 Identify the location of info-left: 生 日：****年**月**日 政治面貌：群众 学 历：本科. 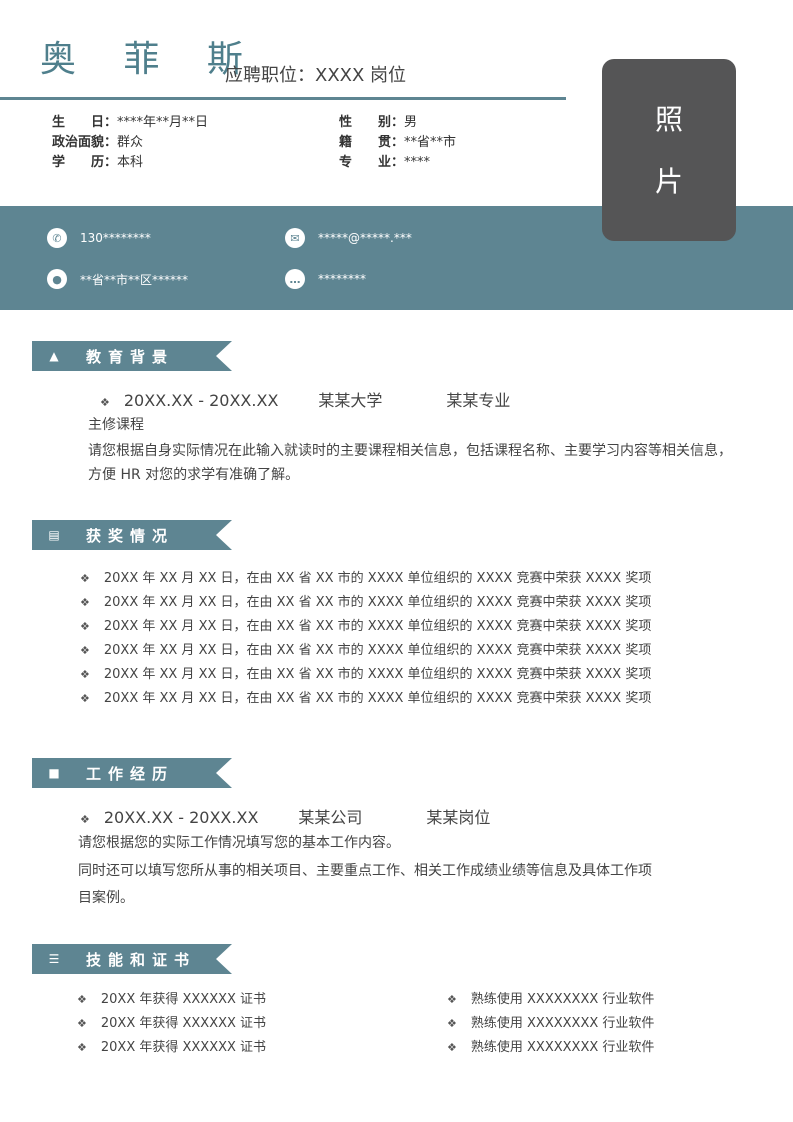
(130, 143).